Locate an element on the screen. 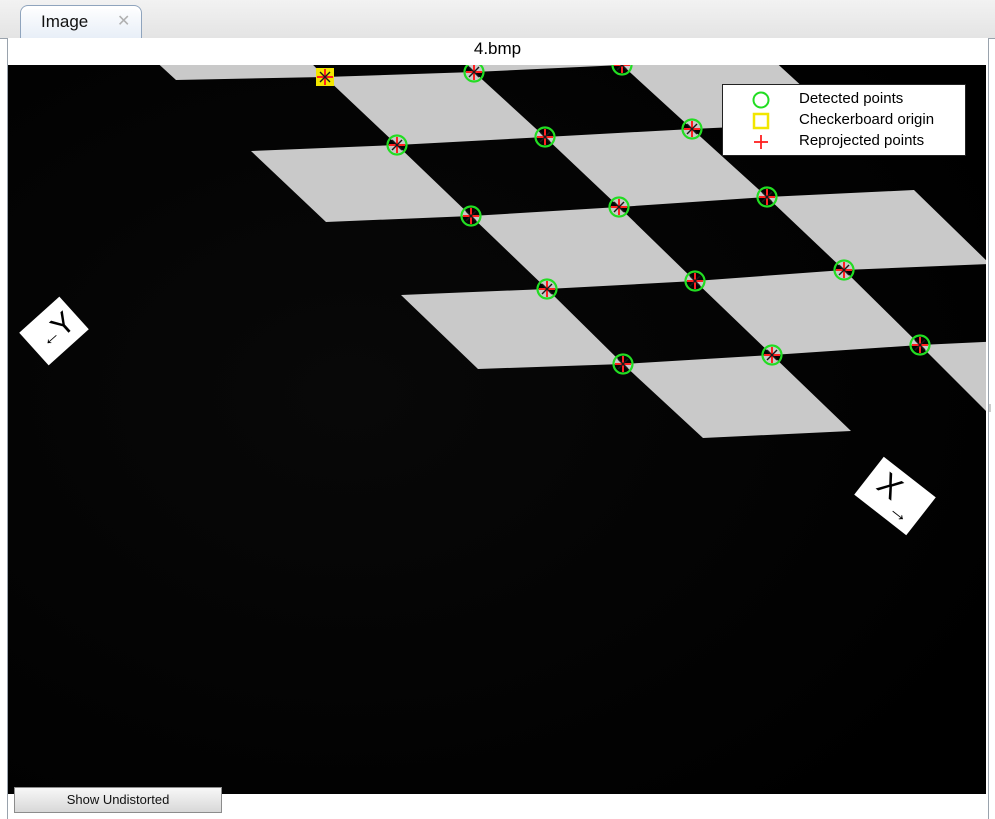  tab-image: Image ✕ is located at coordinates (81, 22).